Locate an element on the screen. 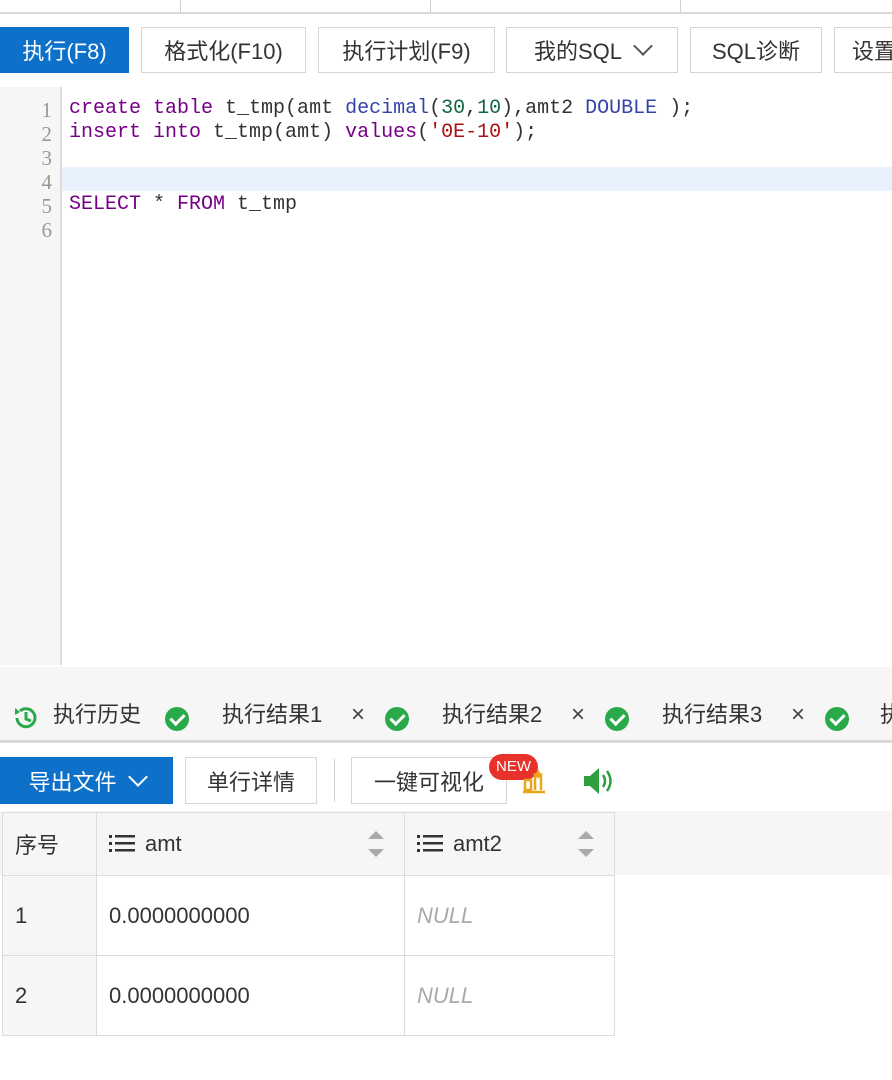 The height and width of the screenshot is (1080, 892). table-row: 1 0.0000000000 NULL is located at coordinates (308, 915).